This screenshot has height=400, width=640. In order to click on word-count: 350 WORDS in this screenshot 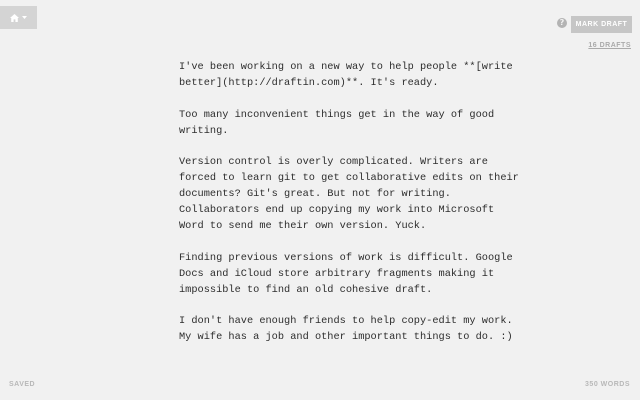, I will do `click(607, 384)`.